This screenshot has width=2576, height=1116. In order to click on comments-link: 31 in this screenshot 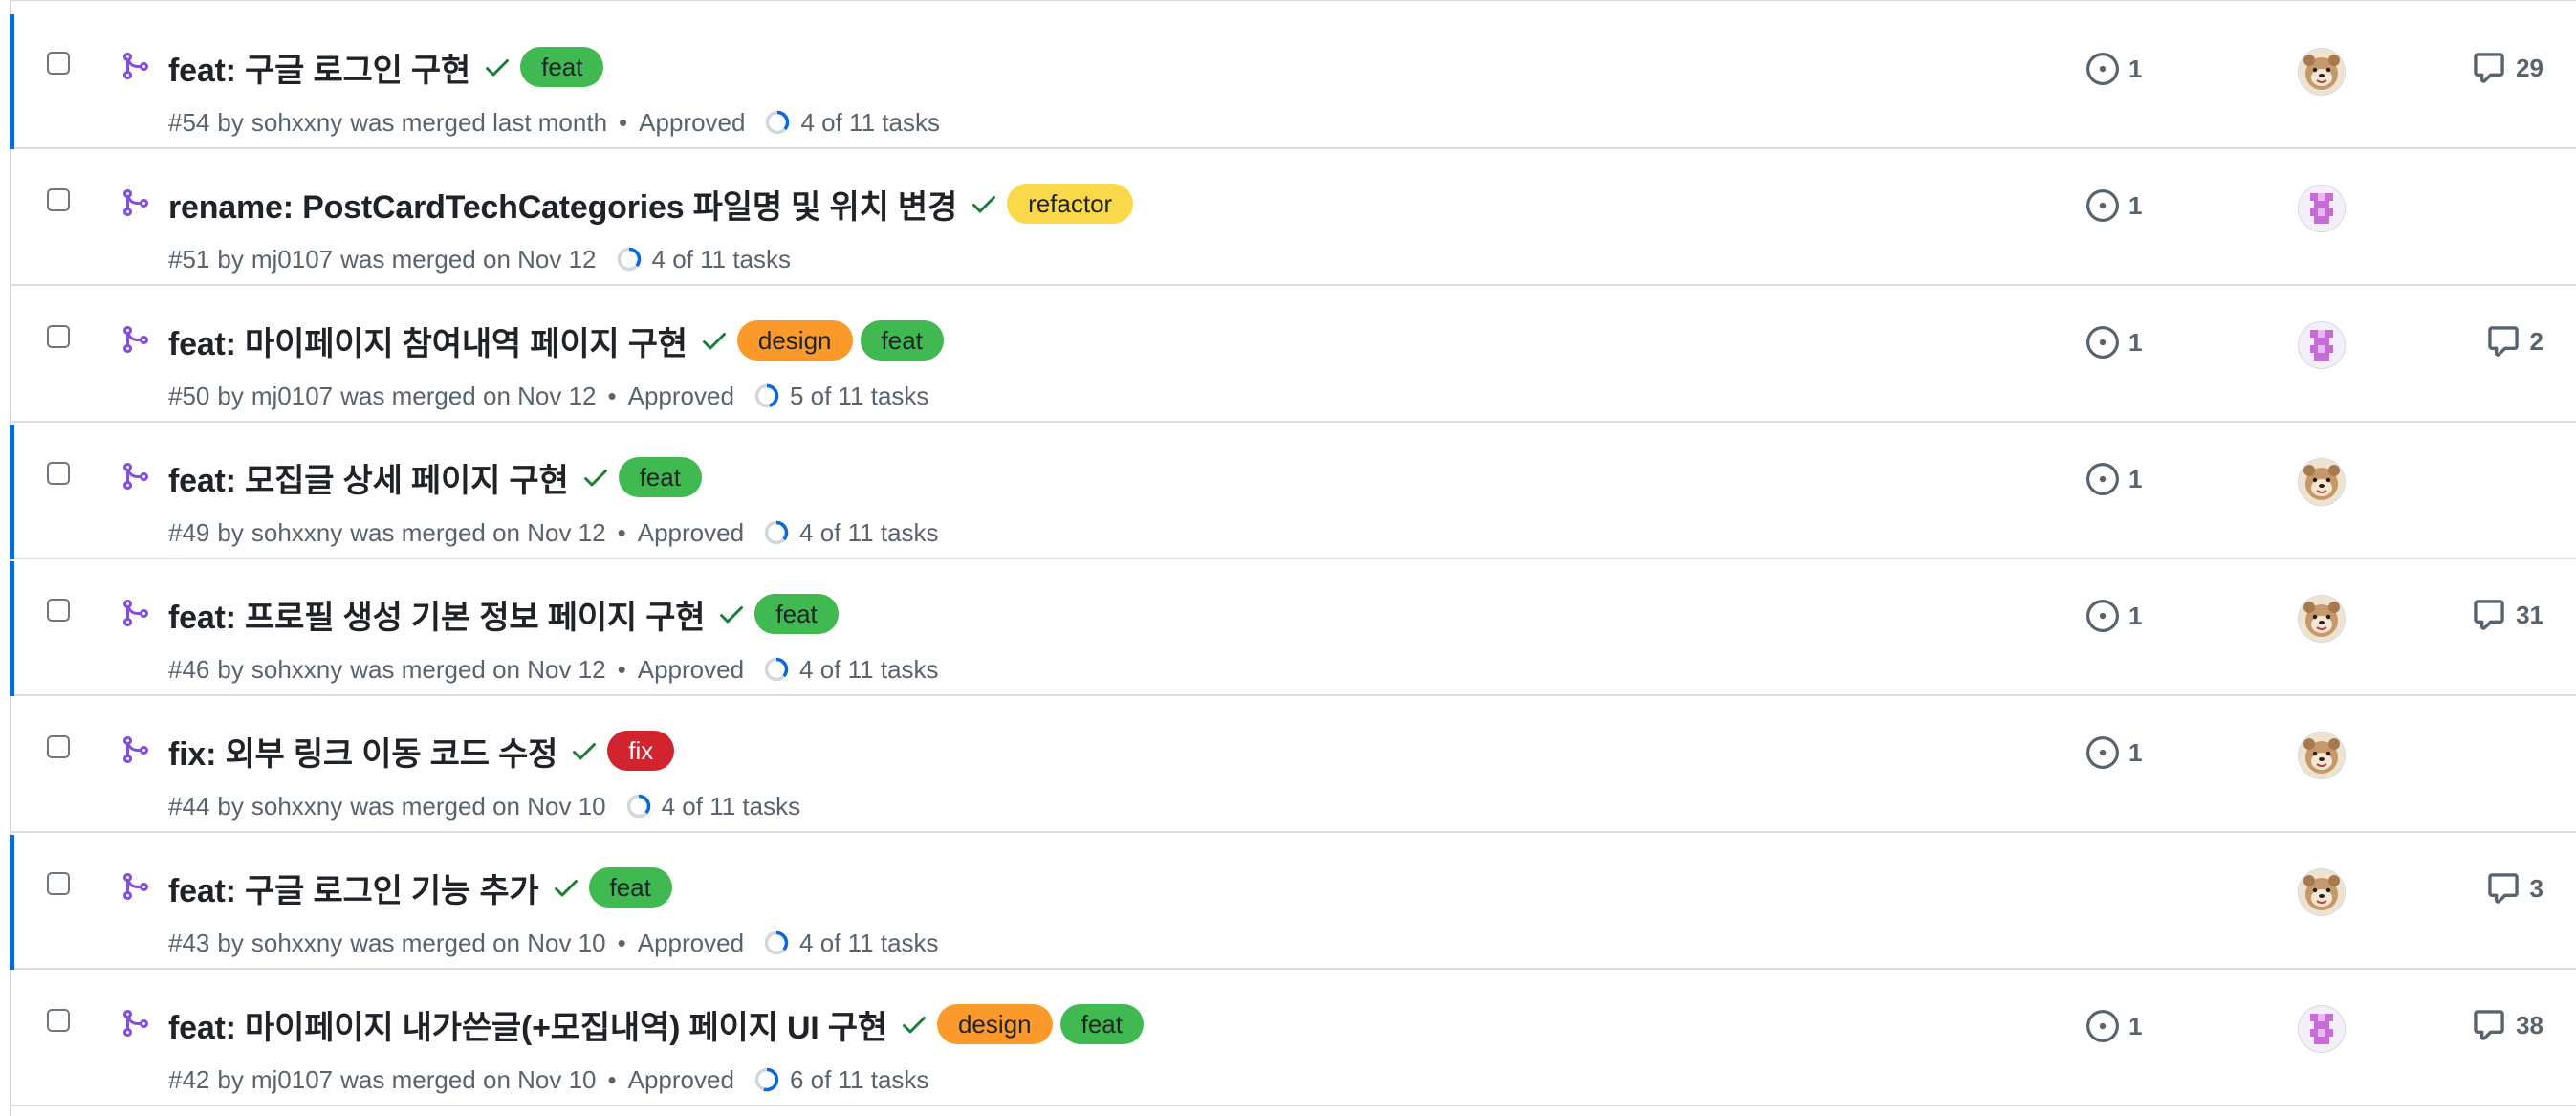, I will do `click(2507, 615)`.